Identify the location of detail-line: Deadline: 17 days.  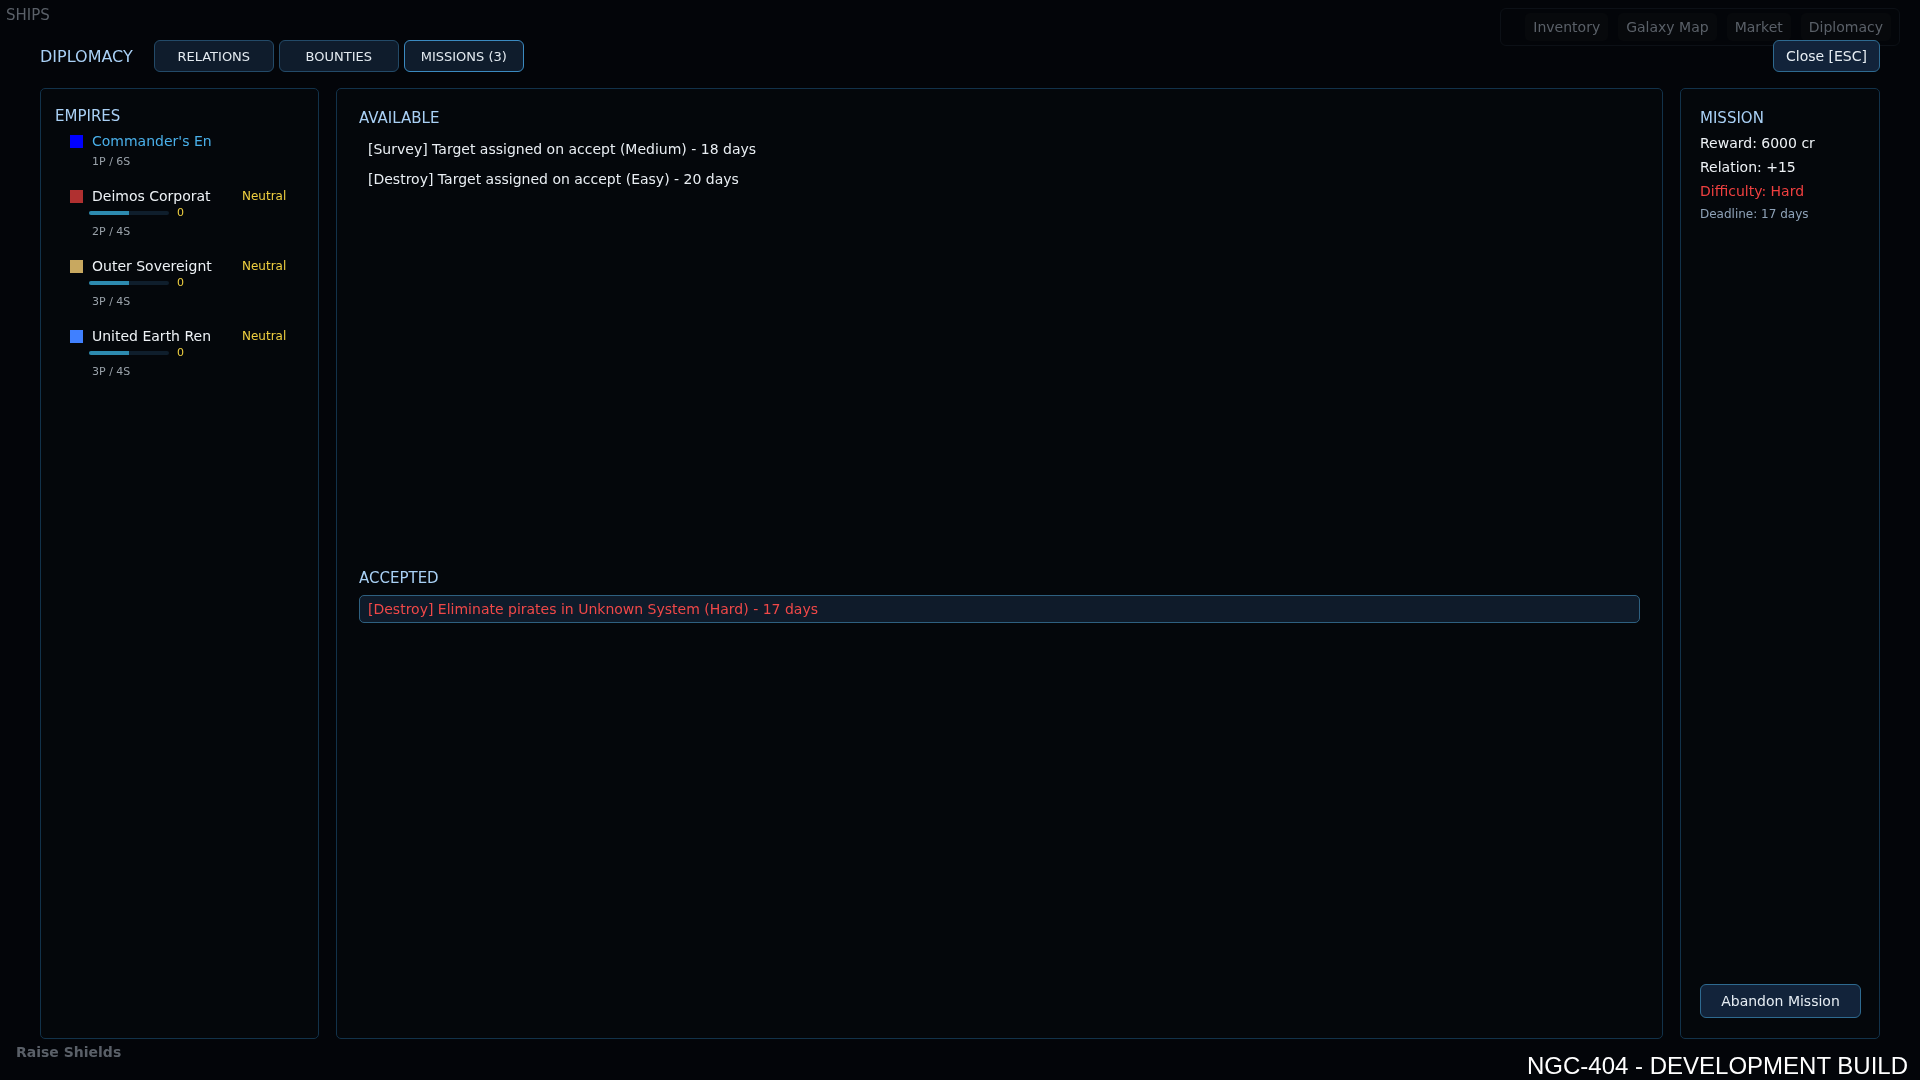
(1755, 214).